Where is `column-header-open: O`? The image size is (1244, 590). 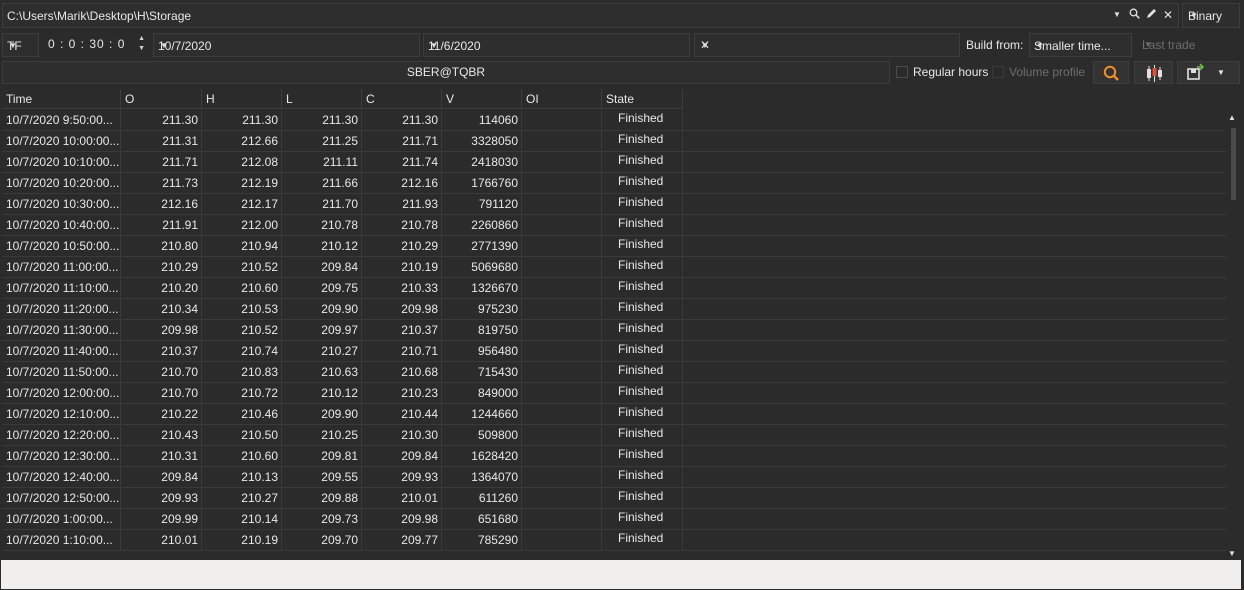
column-header-open: O is located at coordinates (161, 99).